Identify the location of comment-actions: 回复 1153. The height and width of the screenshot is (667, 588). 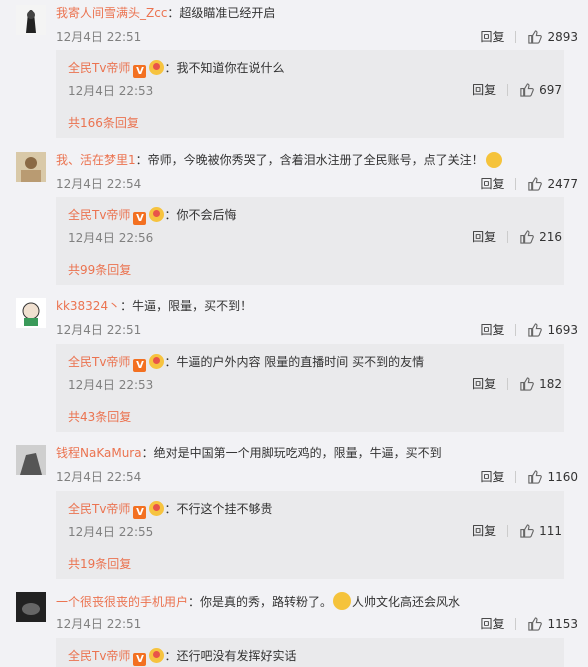
(529, 623).